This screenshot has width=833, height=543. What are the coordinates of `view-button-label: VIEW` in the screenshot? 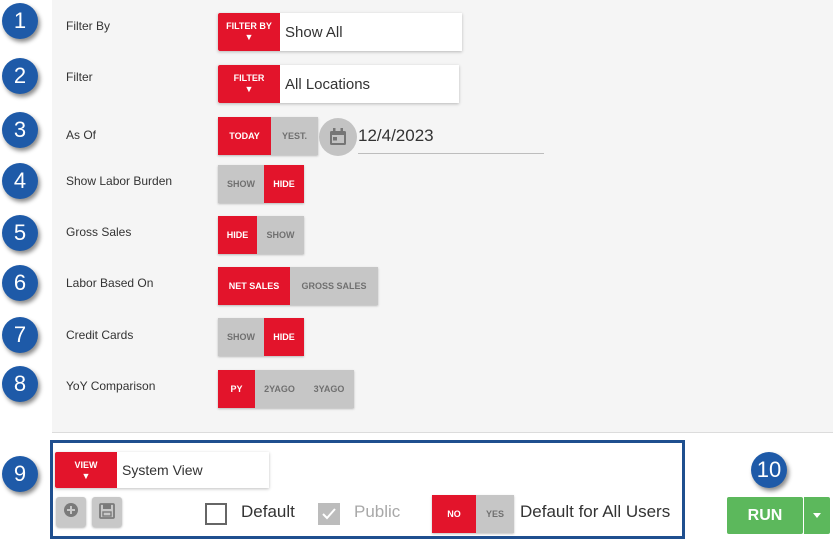 It's located at (86, 465).